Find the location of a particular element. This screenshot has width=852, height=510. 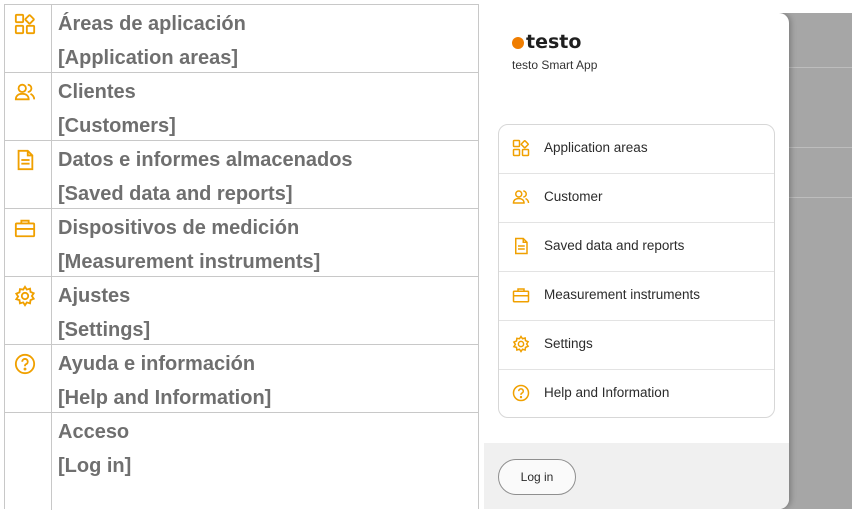

menu-item-label: Help and Information is located at coordinates (607, 392).